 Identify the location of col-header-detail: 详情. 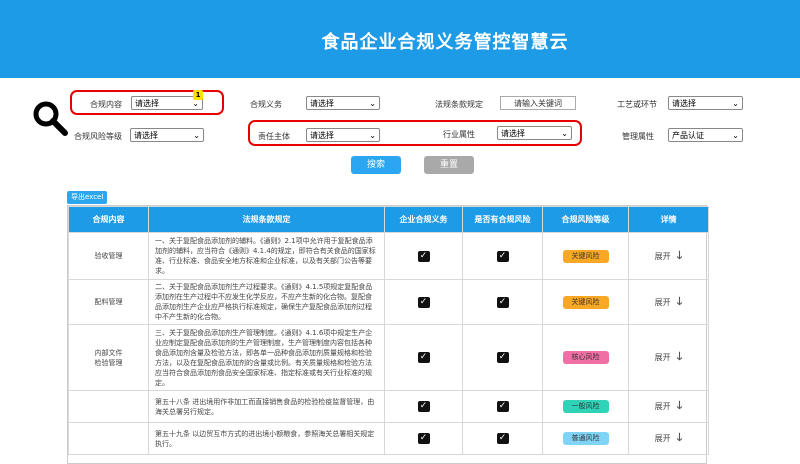
(668, 219).